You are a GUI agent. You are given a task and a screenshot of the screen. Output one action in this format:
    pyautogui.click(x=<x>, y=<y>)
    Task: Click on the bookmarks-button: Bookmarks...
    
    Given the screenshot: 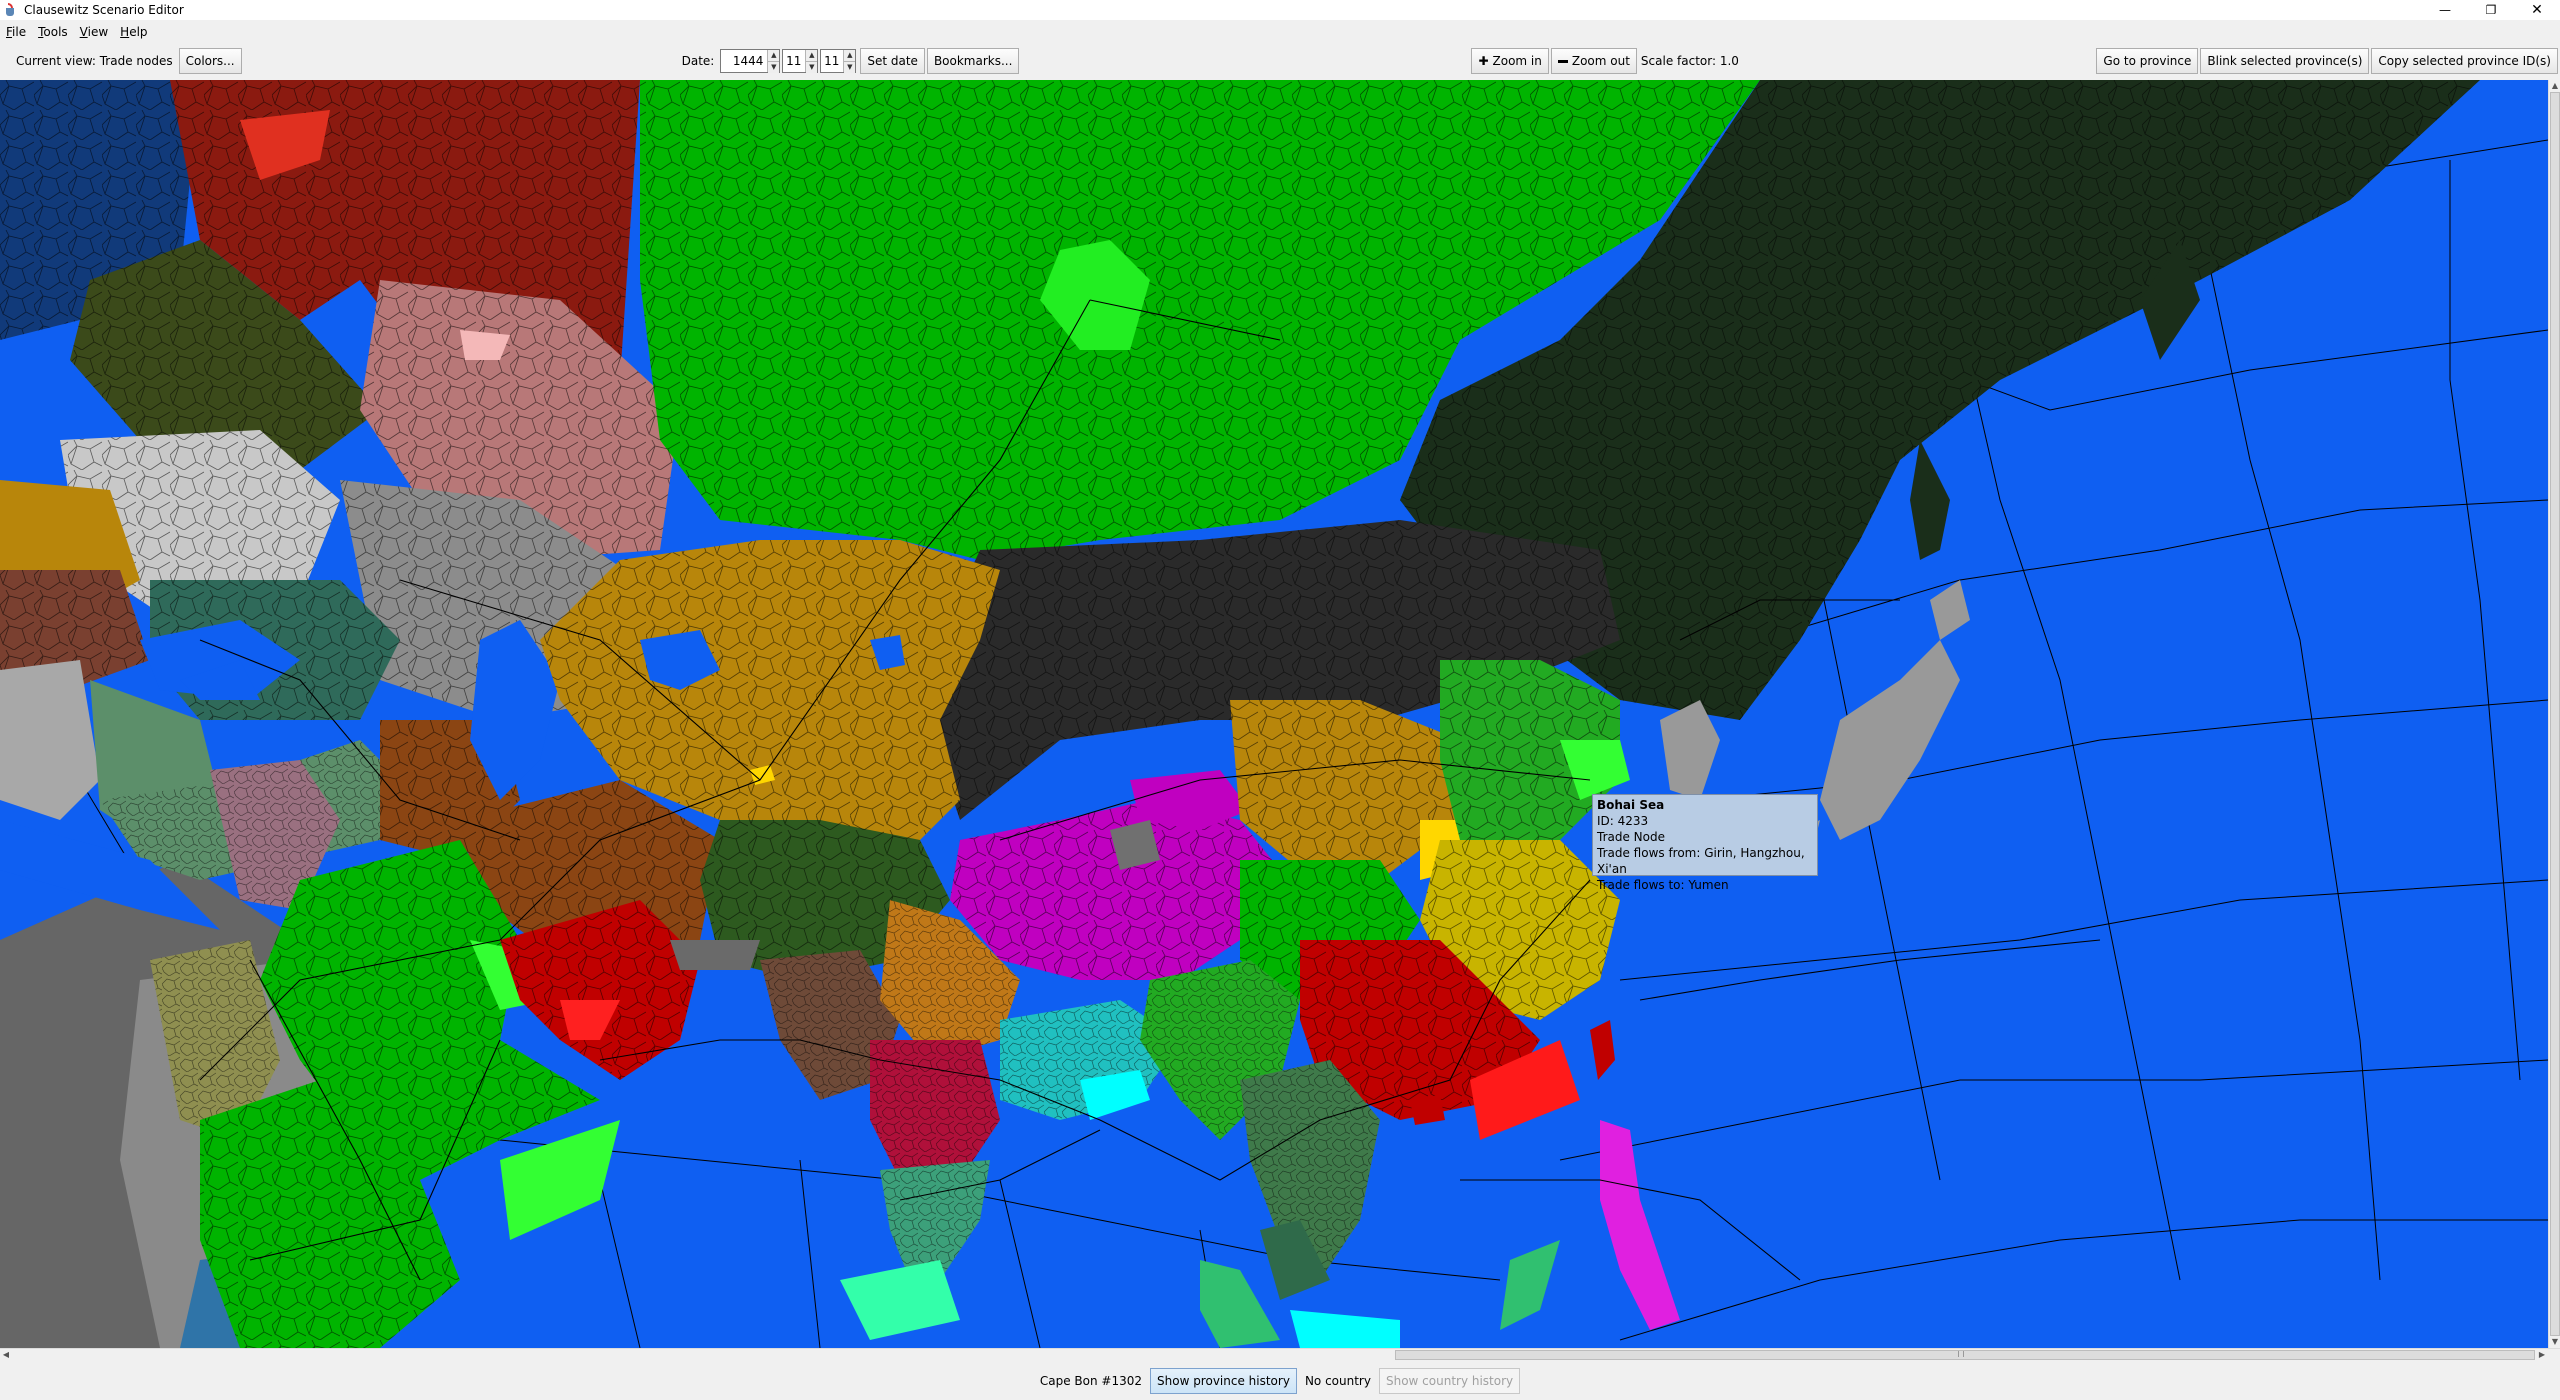 What is the action you would take?
    pyautogui.click(x=973, y=61)
    